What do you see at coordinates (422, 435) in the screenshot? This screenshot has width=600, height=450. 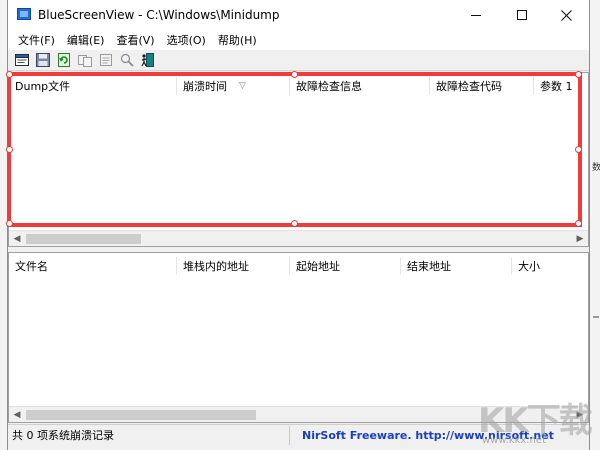 I see `nirsoft-link: NirSoft Freeware. http://www.nirsoft.net` at bounding box center [422, 435].